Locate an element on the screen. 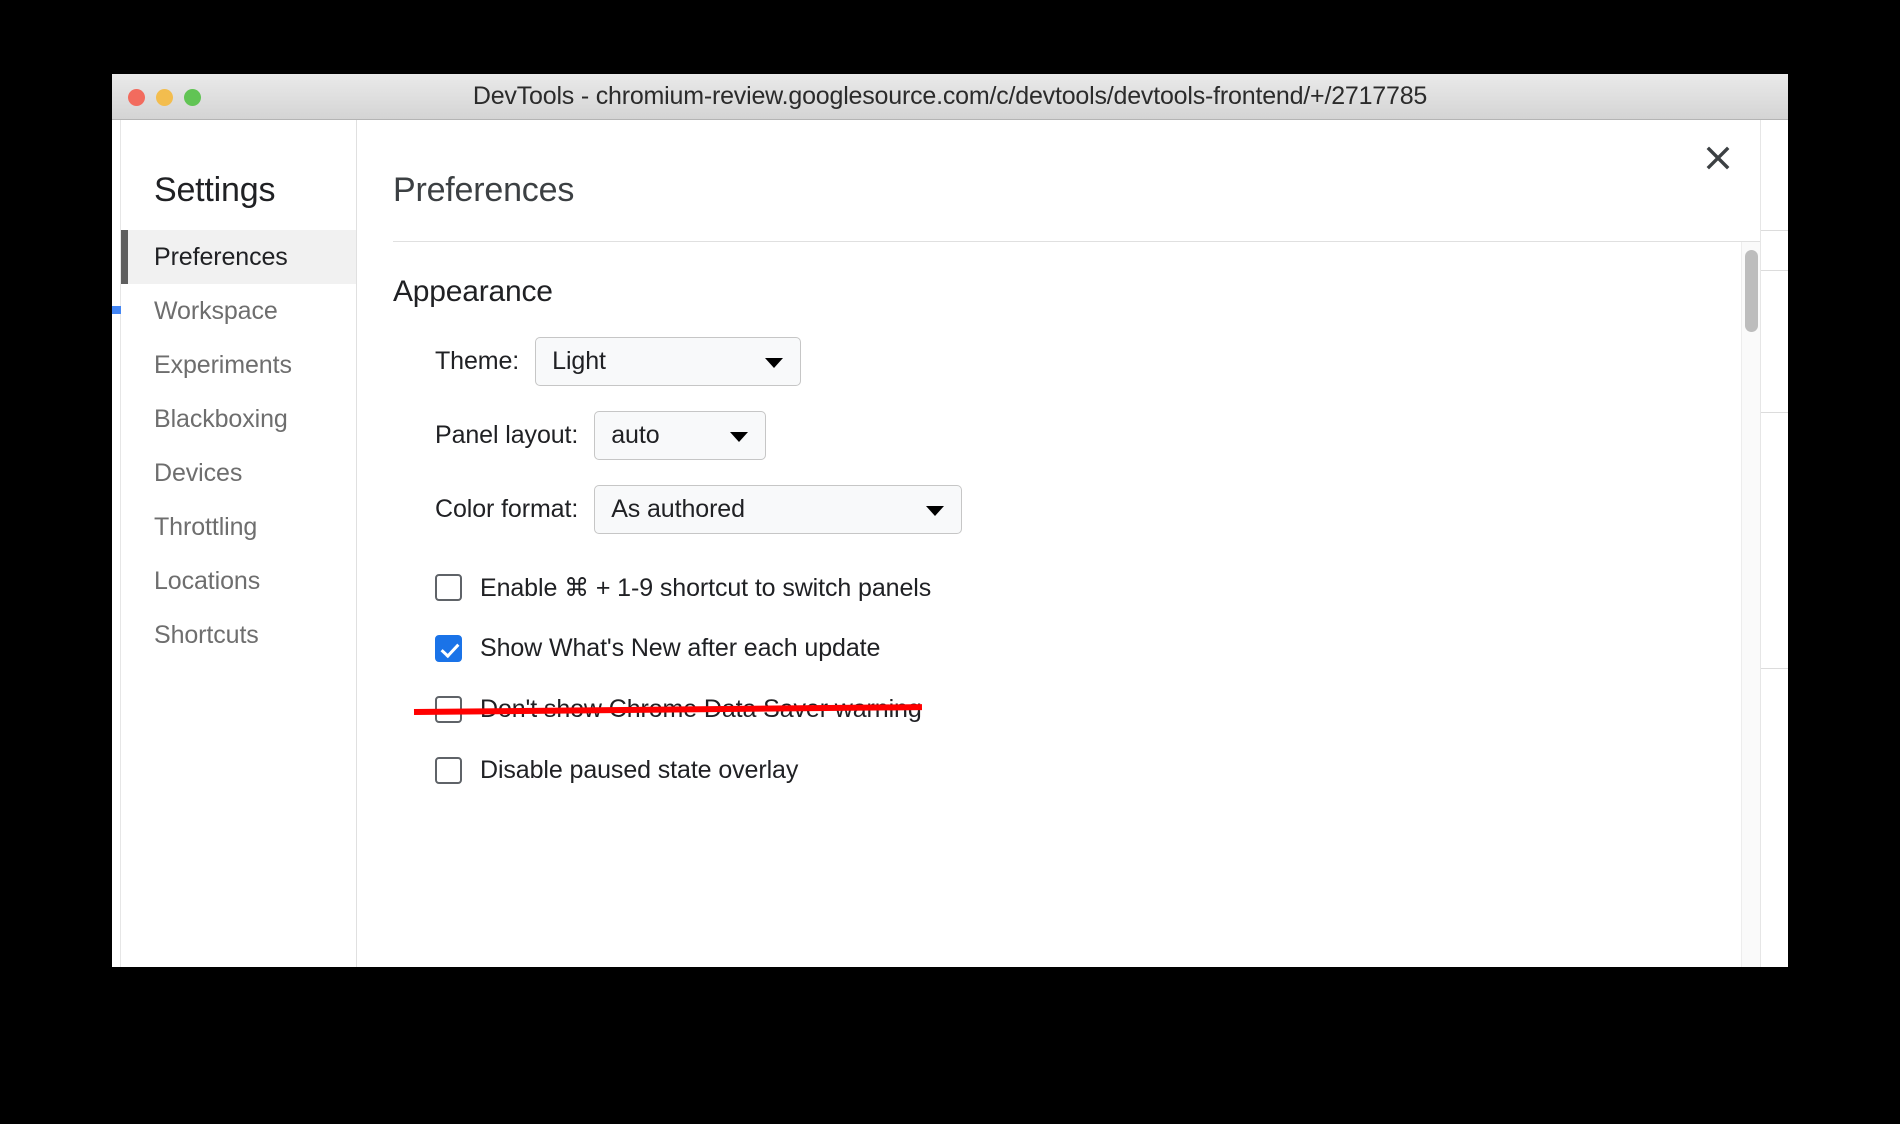 This screenshot has width=1900, height=1124. sidebar-item-locations: Locations is located at coordinates (238, 581).